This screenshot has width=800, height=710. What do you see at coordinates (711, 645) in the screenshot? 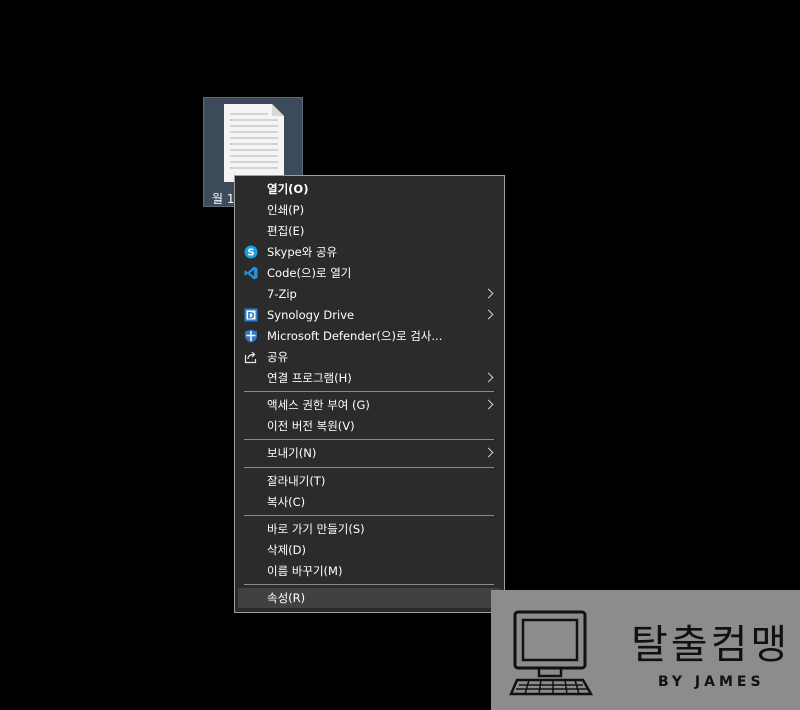
I see `watermark-title: 탈출컴맹` at bounding box center [711, 645].